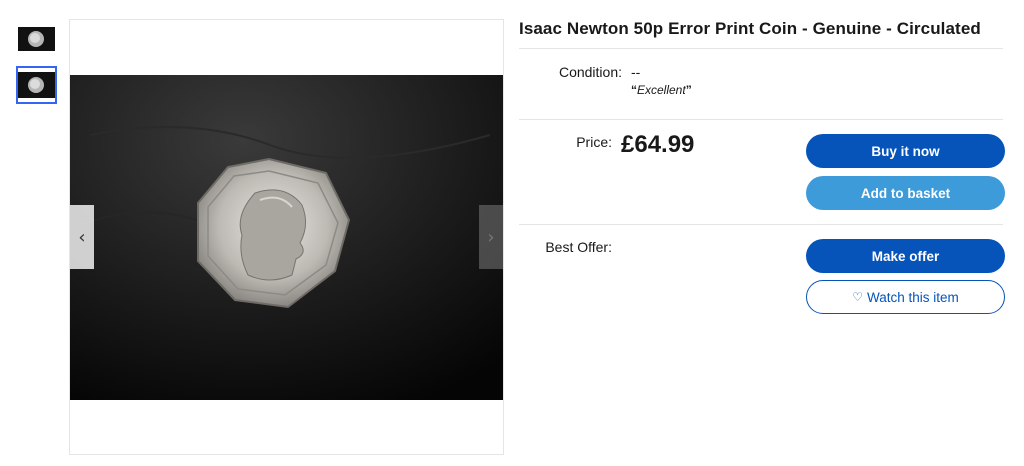 This screenshot has width=1024, height=466. What do you see at coordinates (594, 142) in the screenshot?
I see `price-label: Price:` at bounding box center [594, 142].